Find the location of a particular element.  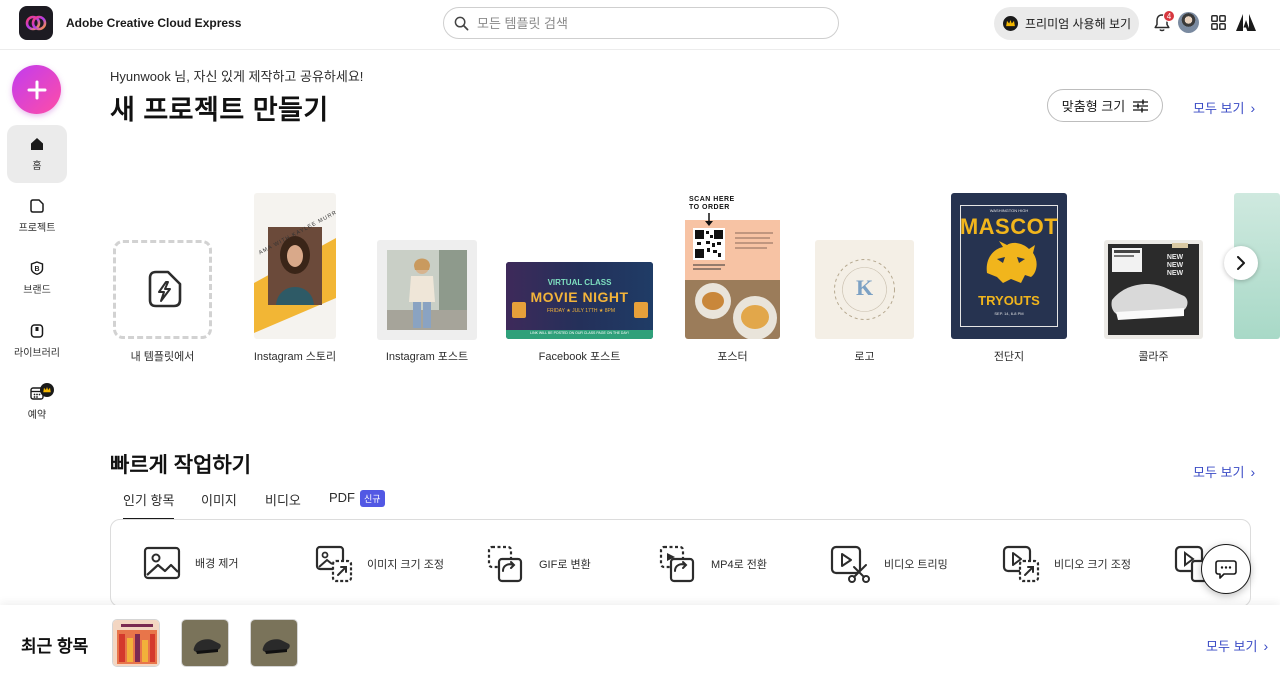

quick-action-convert-gif: GIF로 변환 is located at coordinates (539, 564).